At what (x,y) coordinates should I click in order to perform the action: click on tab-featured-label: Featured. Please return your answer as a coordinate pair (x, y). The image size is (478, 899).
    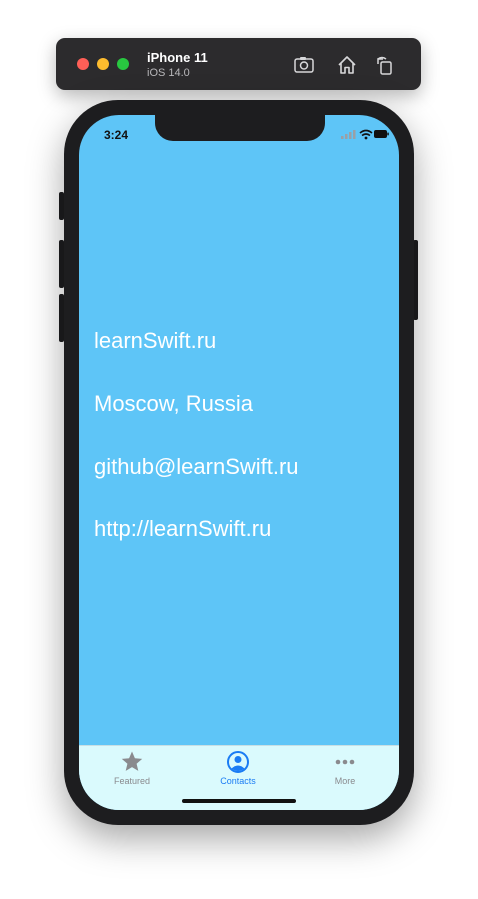
    Looking at the image, I should click on (132, 781).